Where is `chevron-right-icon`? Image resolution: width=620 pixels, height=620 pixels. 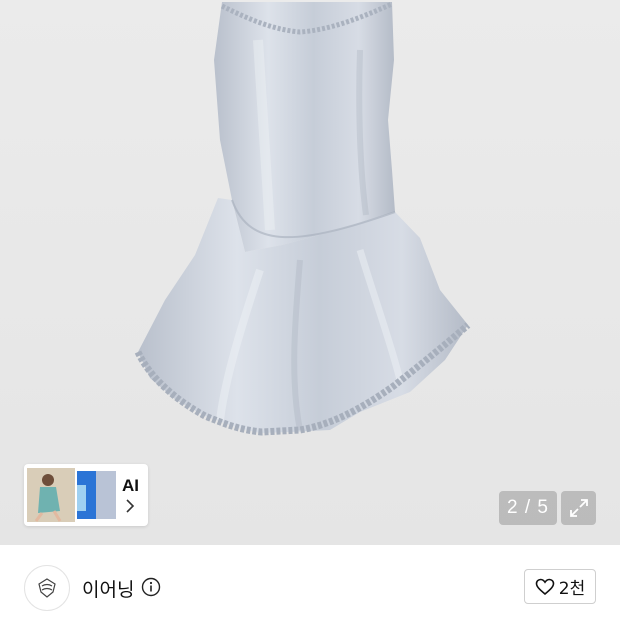
chevron-right-icon is located at coordinates (130, 506).